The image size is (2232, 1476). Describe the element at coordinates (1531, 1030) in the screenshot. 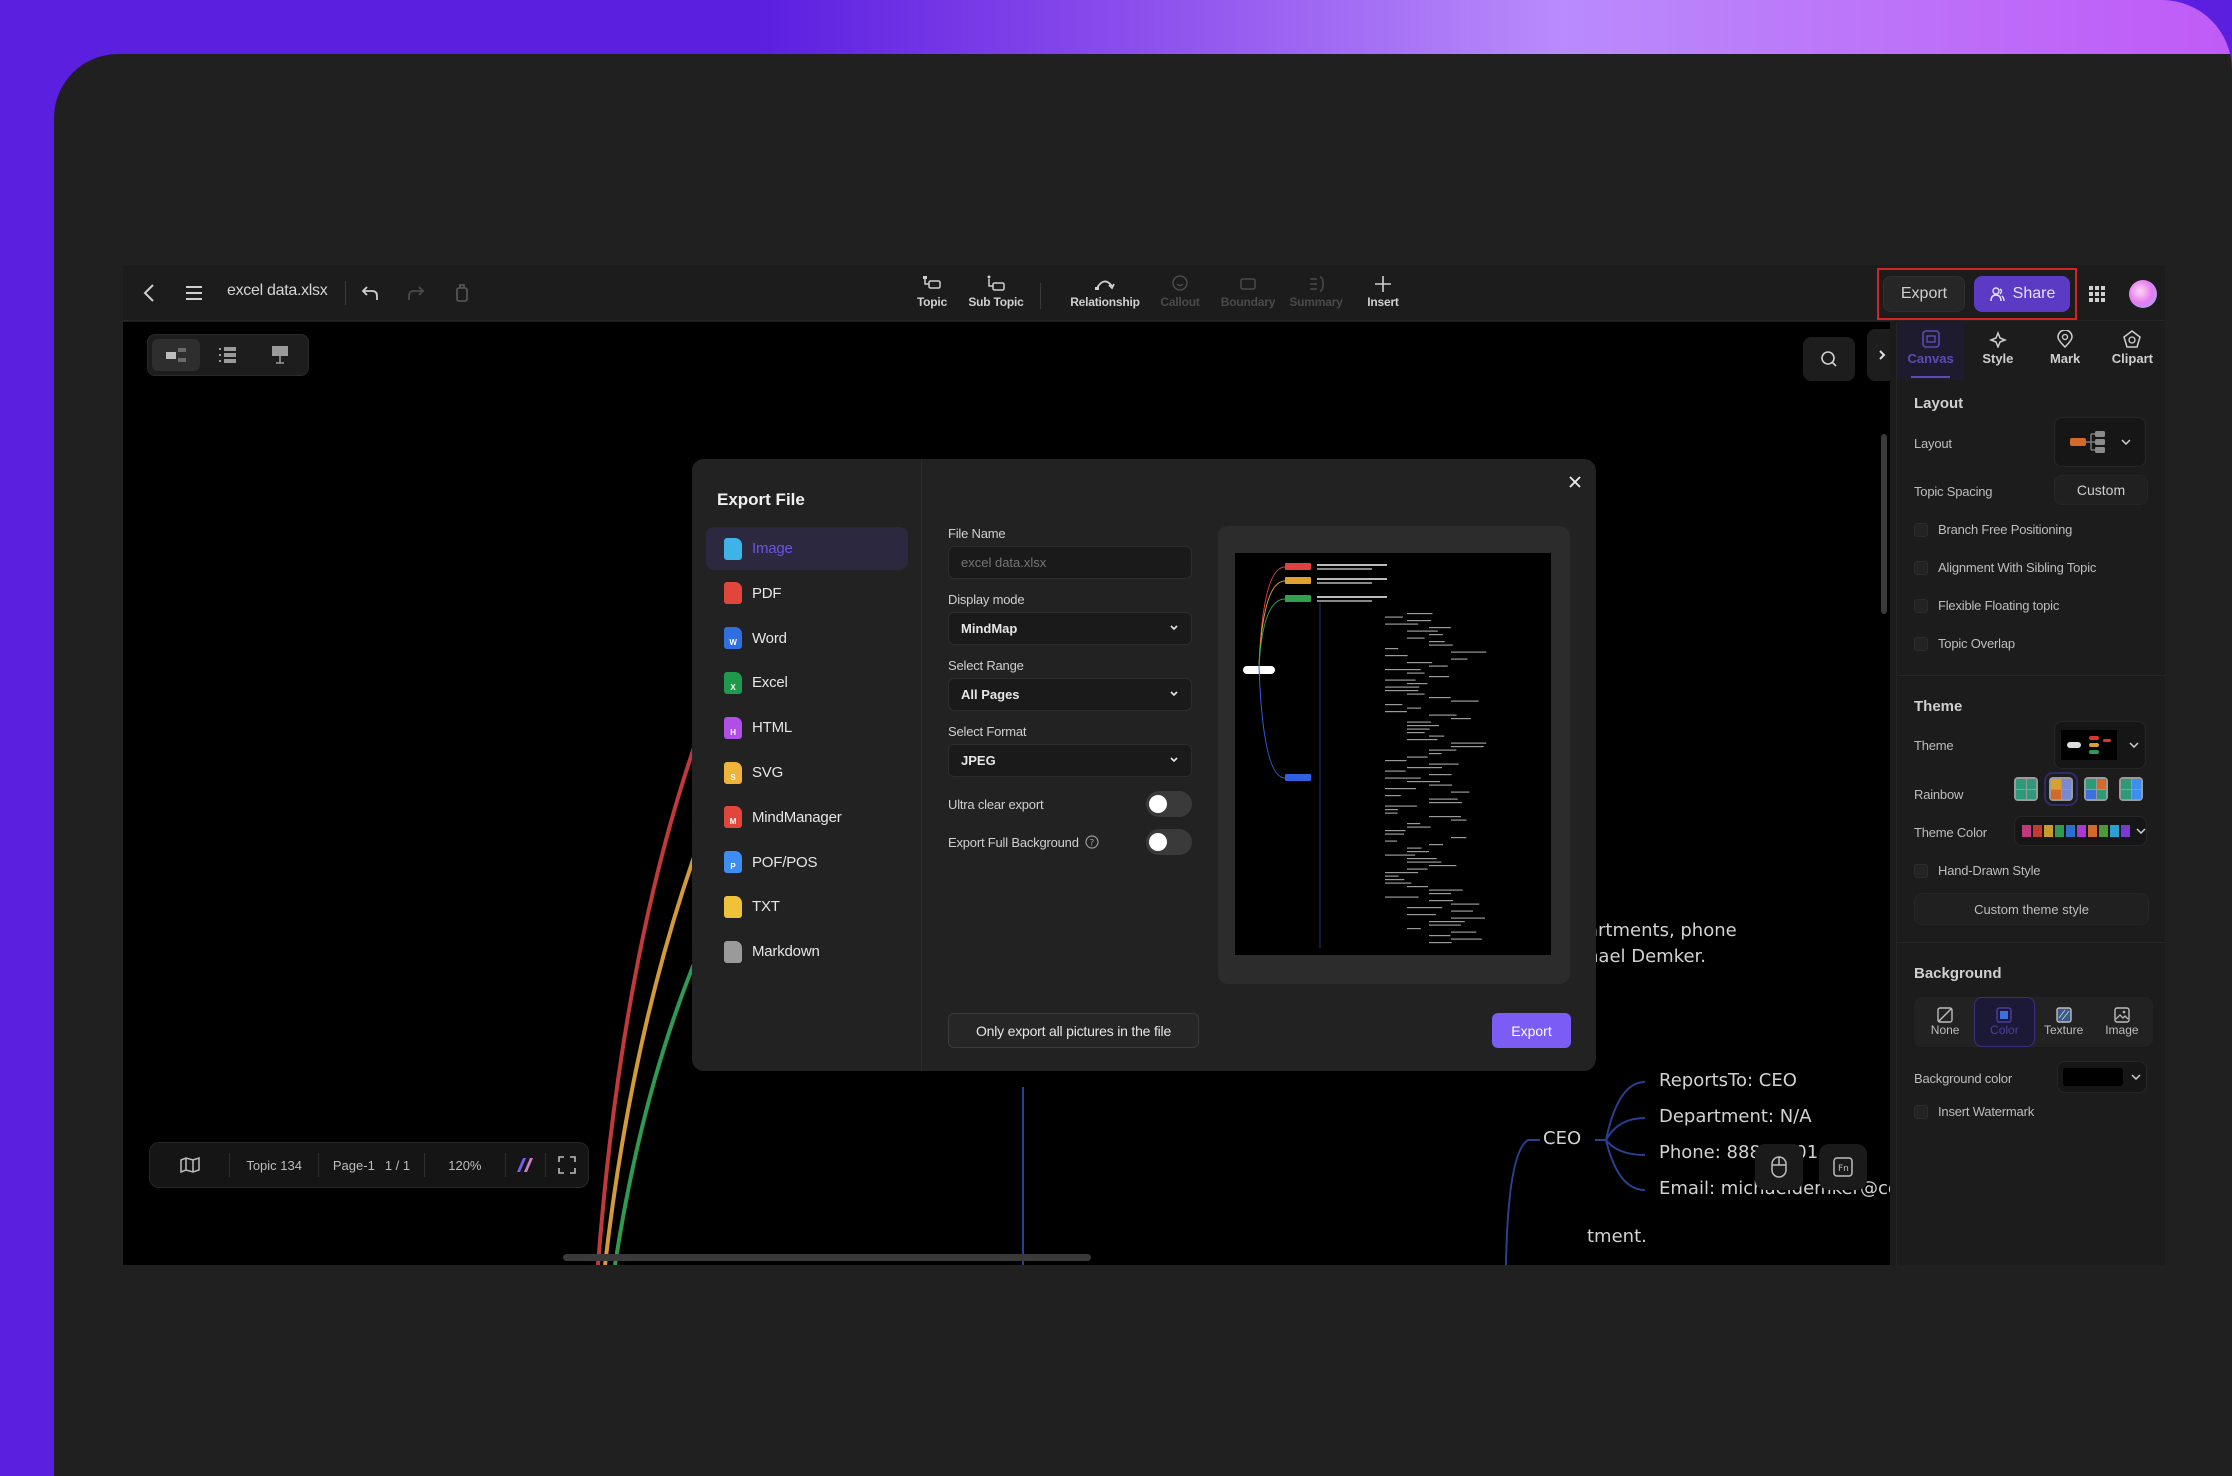

I see `dialog-export-button: Export` at that location.